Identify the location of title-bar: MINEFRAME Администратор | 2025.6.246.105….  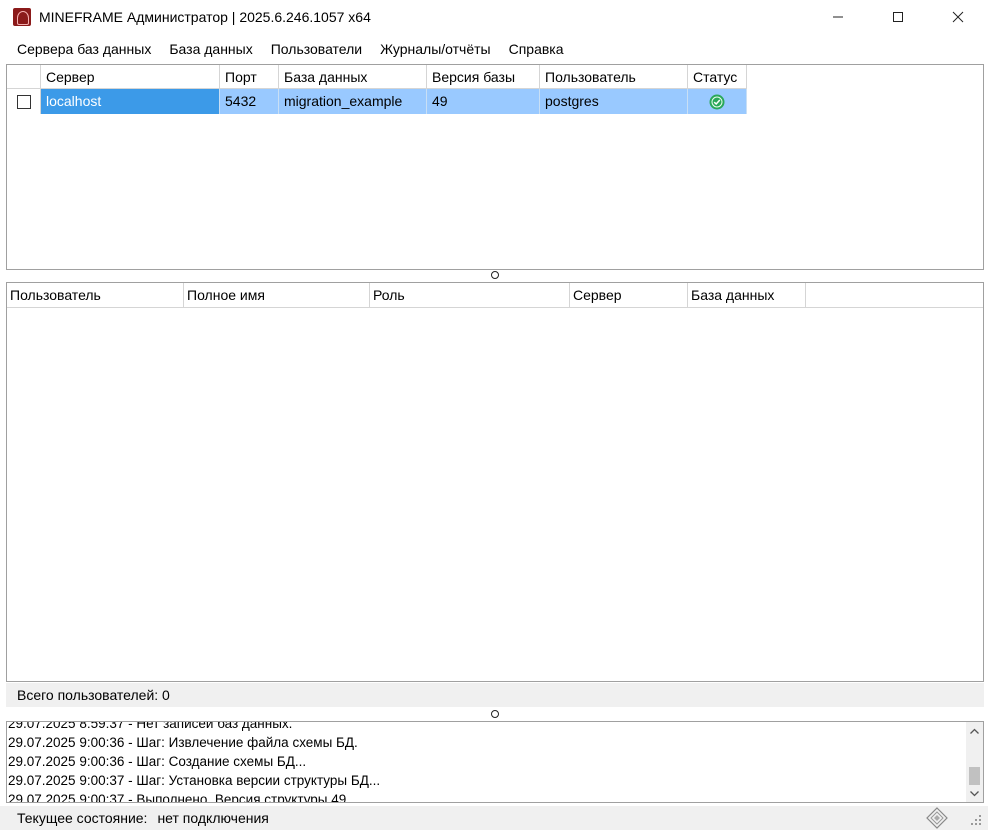
(494, 17).